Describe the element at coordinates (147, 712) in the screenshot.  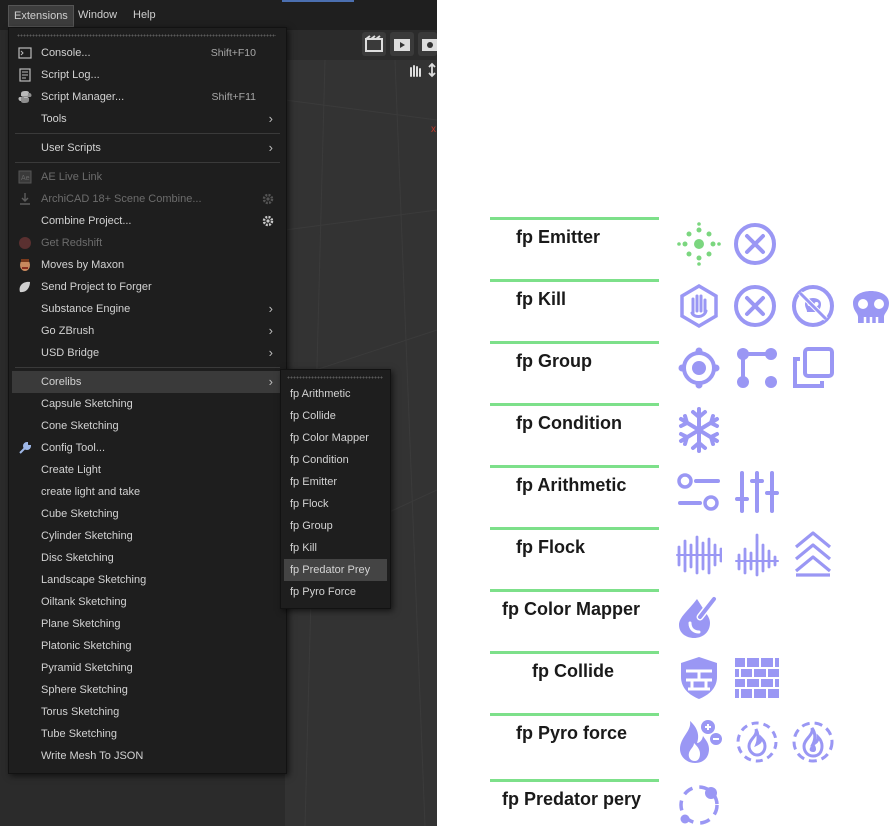
I see `menu-item-torus-sketching: Torus Sketching` at that location.